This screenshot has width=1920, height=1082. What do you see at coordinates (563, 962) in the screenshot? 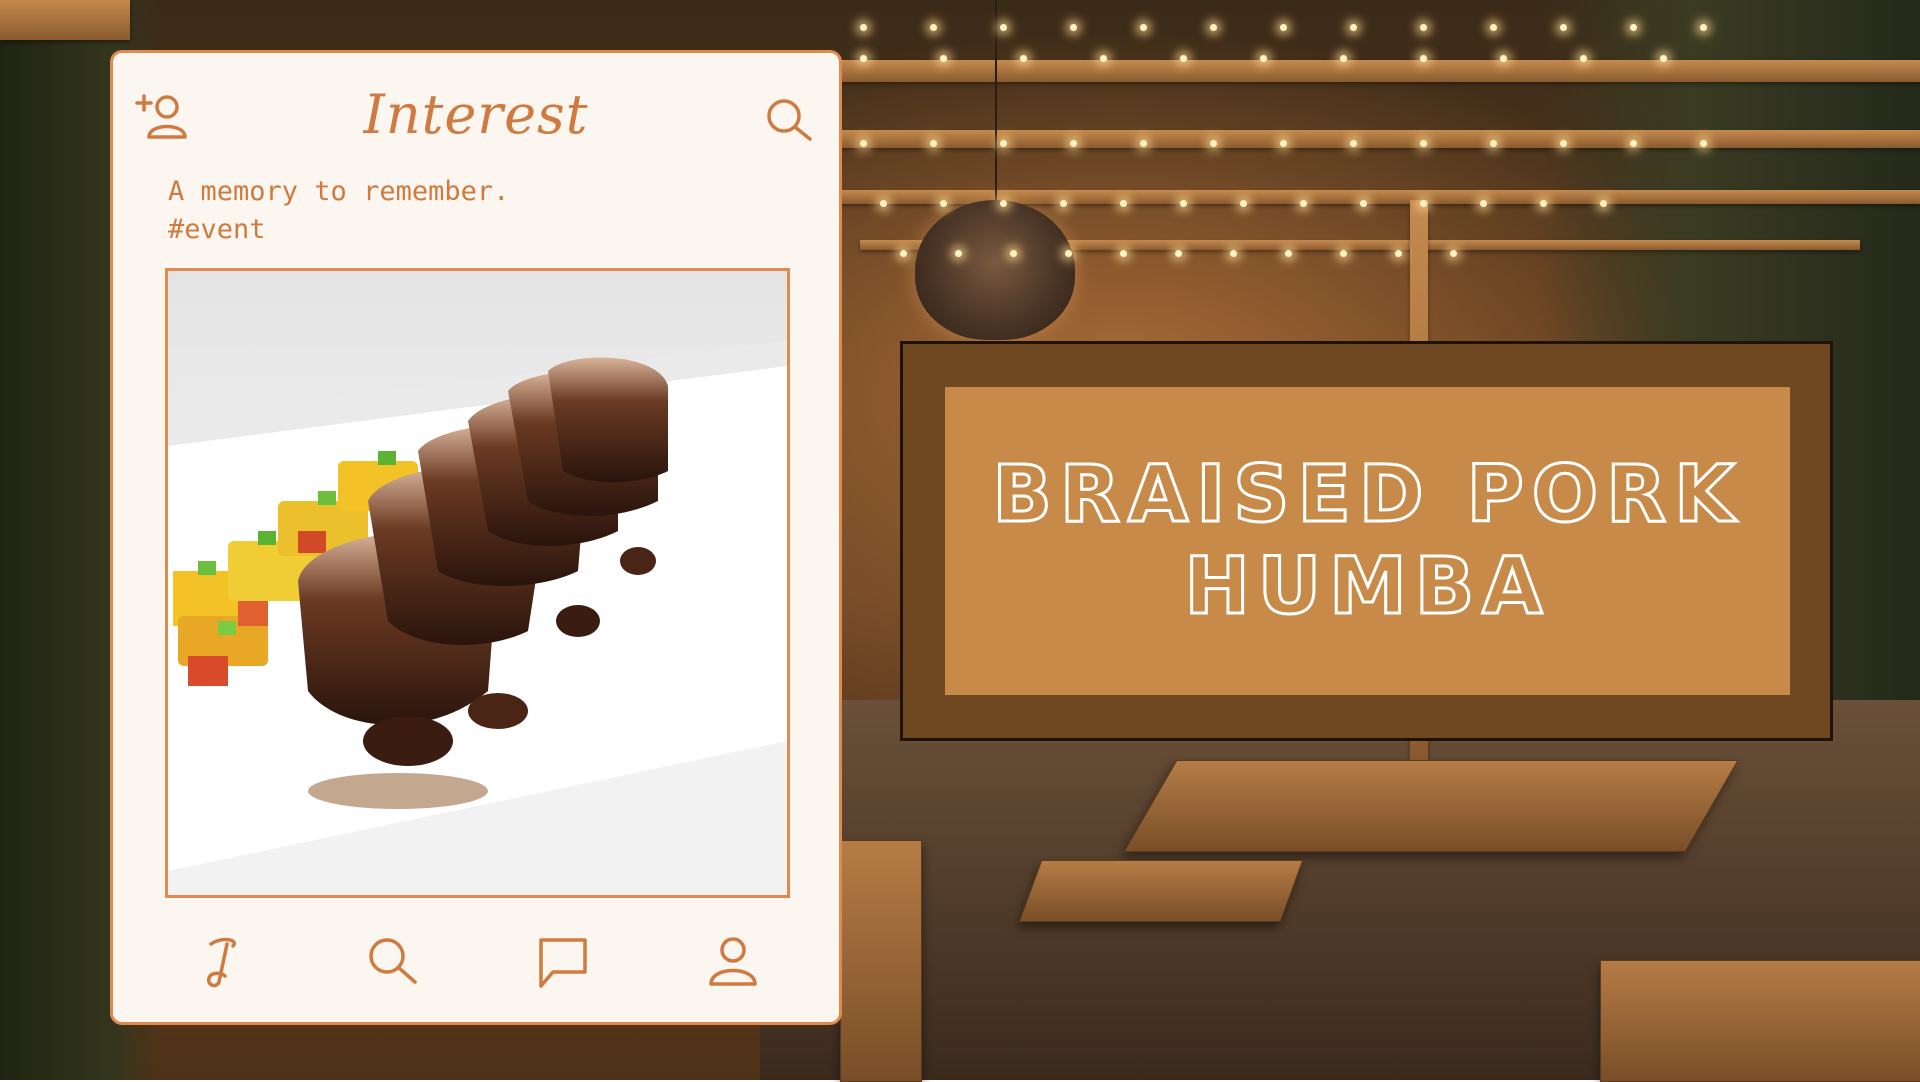
I see `chat-icon` at bounding box center [563, 962].